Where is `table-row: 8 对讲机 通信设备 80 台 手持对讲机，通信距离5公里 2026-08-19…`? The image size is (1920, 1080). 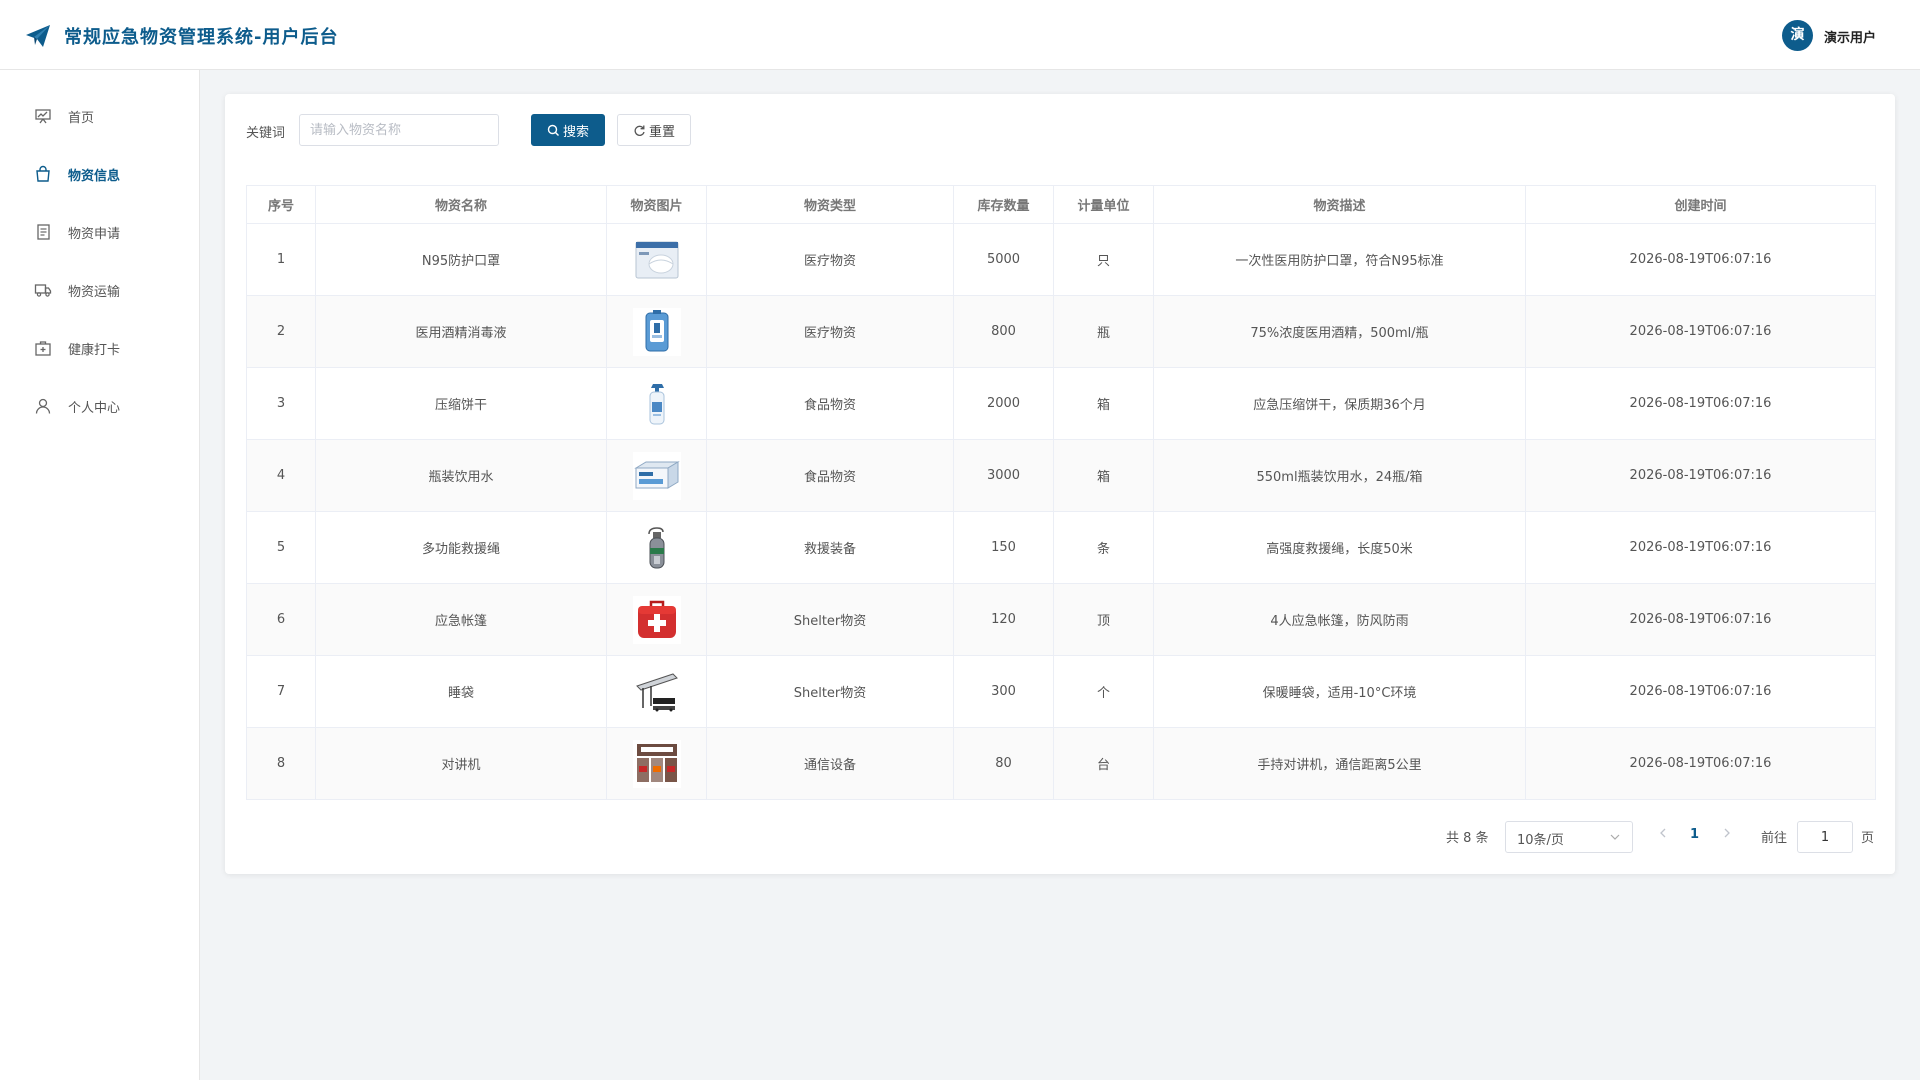 table-row: 8 对讲机 通信设备 80 台 手持对讲机，通信距离5公里 2026-08-19… is located at coordinates (1061, 763).